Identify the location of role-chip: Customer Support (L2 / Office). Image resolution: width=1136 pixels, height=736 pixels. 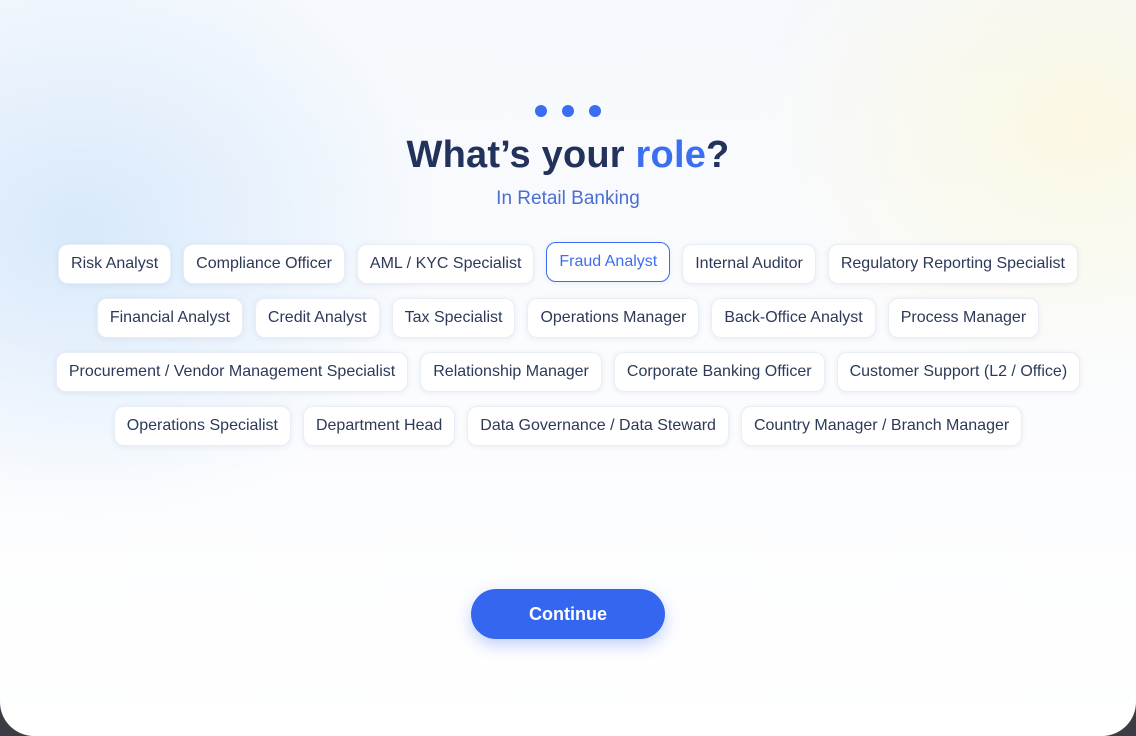
(958, 372).